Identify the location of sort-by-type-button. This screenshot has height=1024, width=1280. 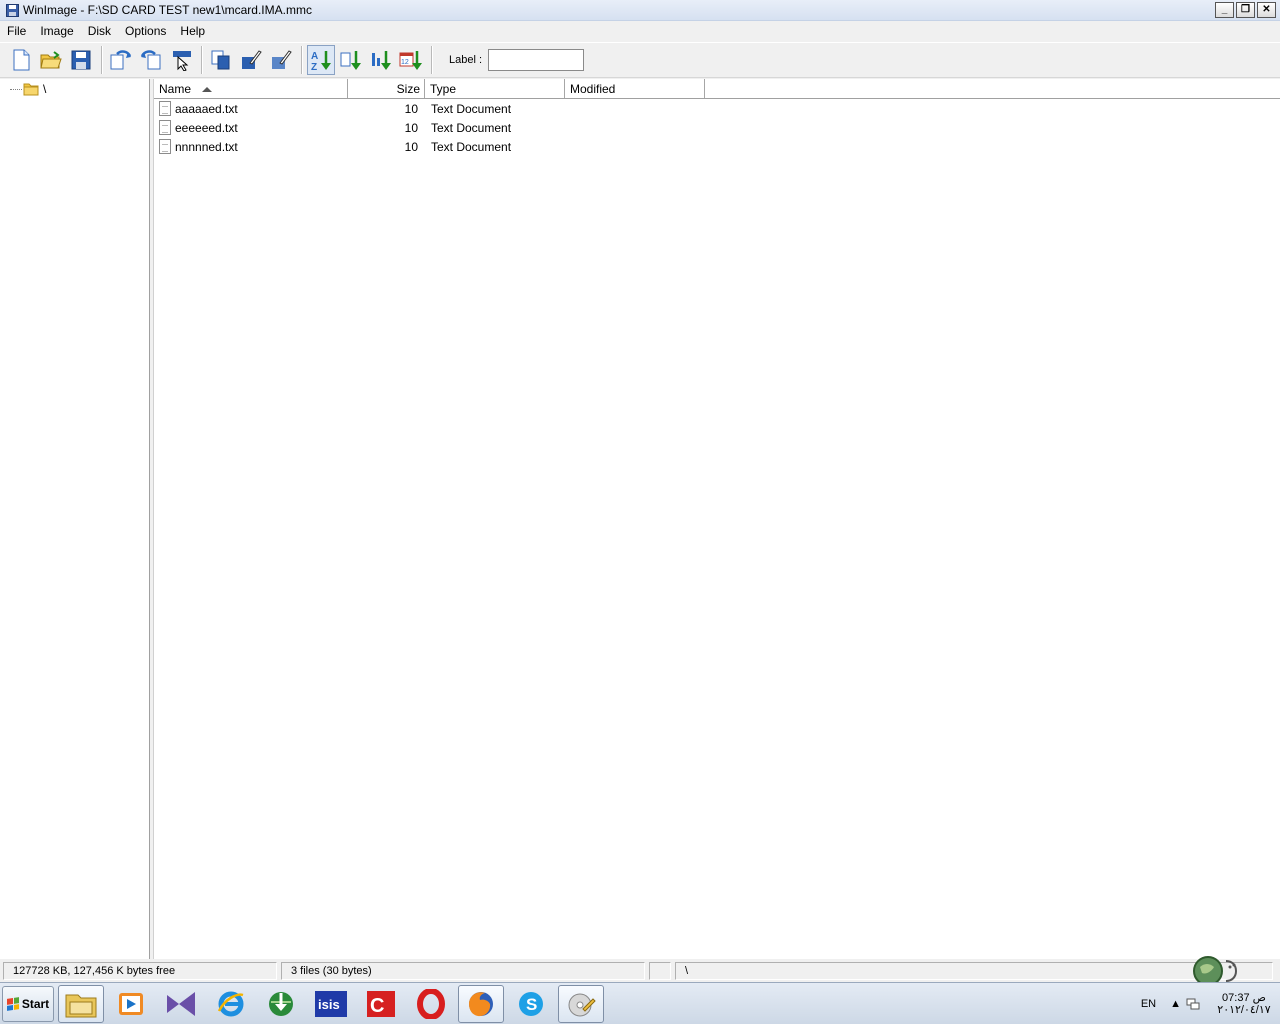
(351, 60).